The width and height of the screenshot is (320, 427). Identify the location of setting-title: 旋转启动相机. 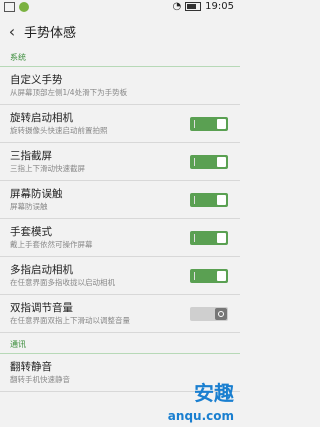
(41, 118).